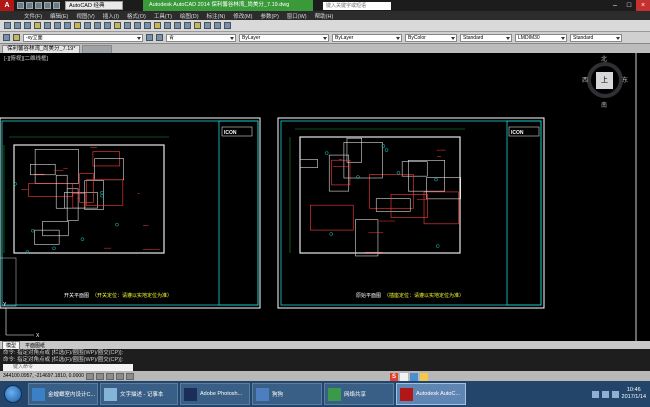  Describe the element at coordinates (189, 16) in the screenshot. I see `menu-draw: 绘图(D)` at that location.